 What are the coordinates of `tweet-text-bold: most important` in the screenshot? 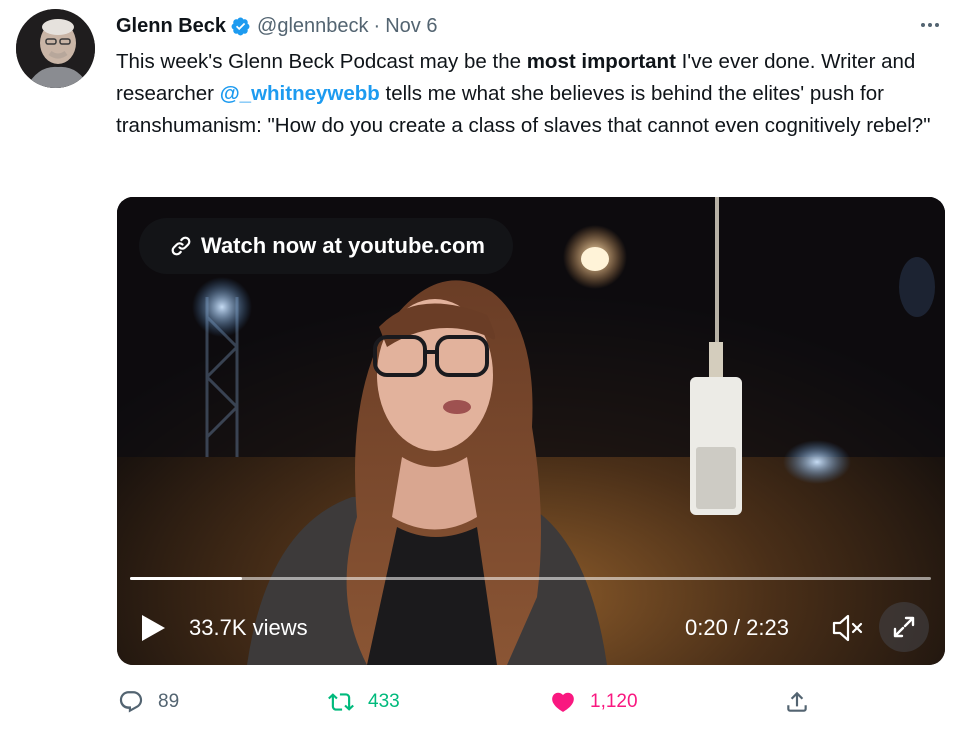 It's located at (601, 61).